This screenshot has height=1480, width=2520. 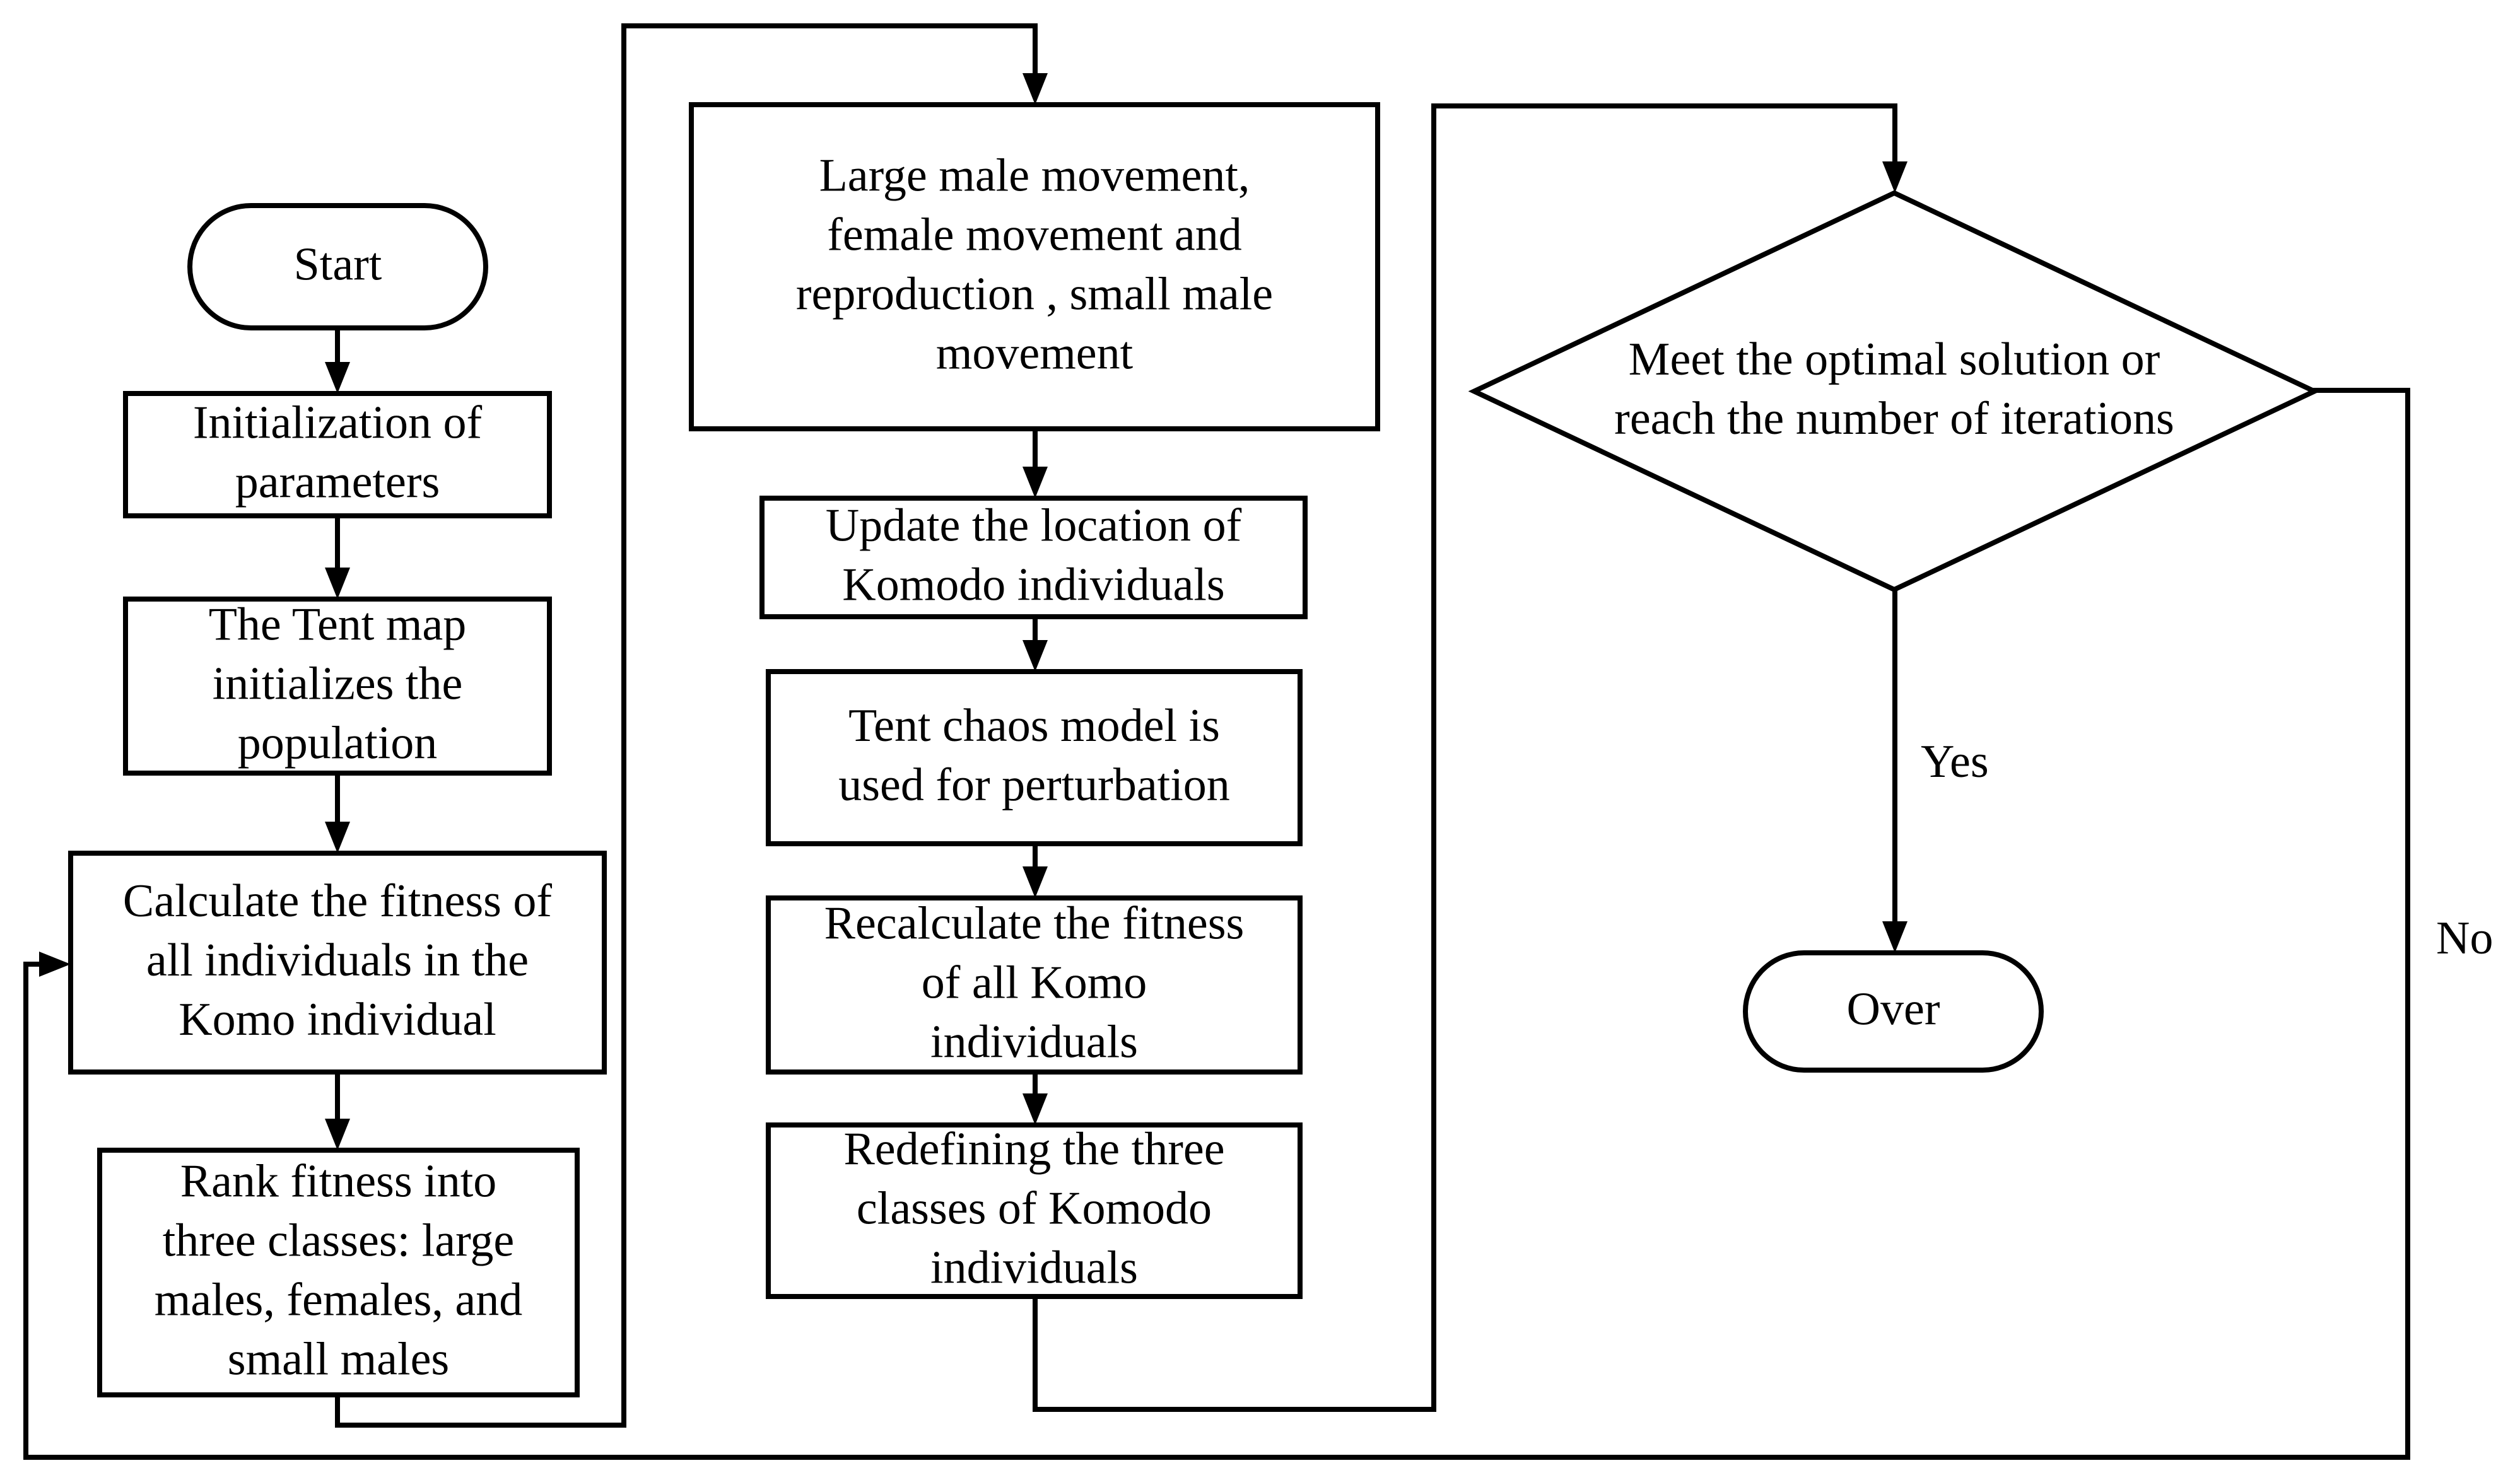 What do you see at coordinates (1033, 1149) in the screenshot?
I see `node-label-line: Redefining the three` at bounding box center [1033, 1149].